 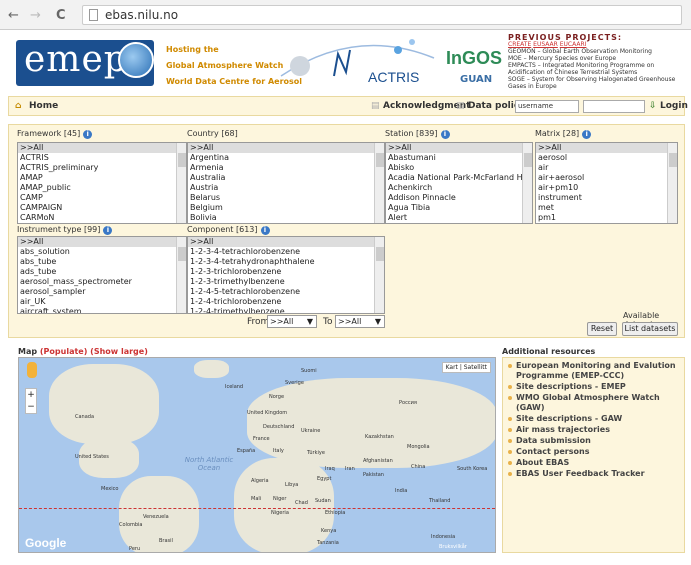 I want to click on list-item: 1-2-3-4-tetrachlorobenzene, so click(x=286, y=252).